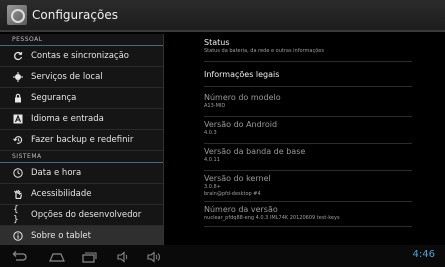 The width and height of the screenshot is (445, 267). What do you see at coordinates (241, 124) in the screenshot?
I see `pref-title: Versão do Android` at bounding box center [241, 124].